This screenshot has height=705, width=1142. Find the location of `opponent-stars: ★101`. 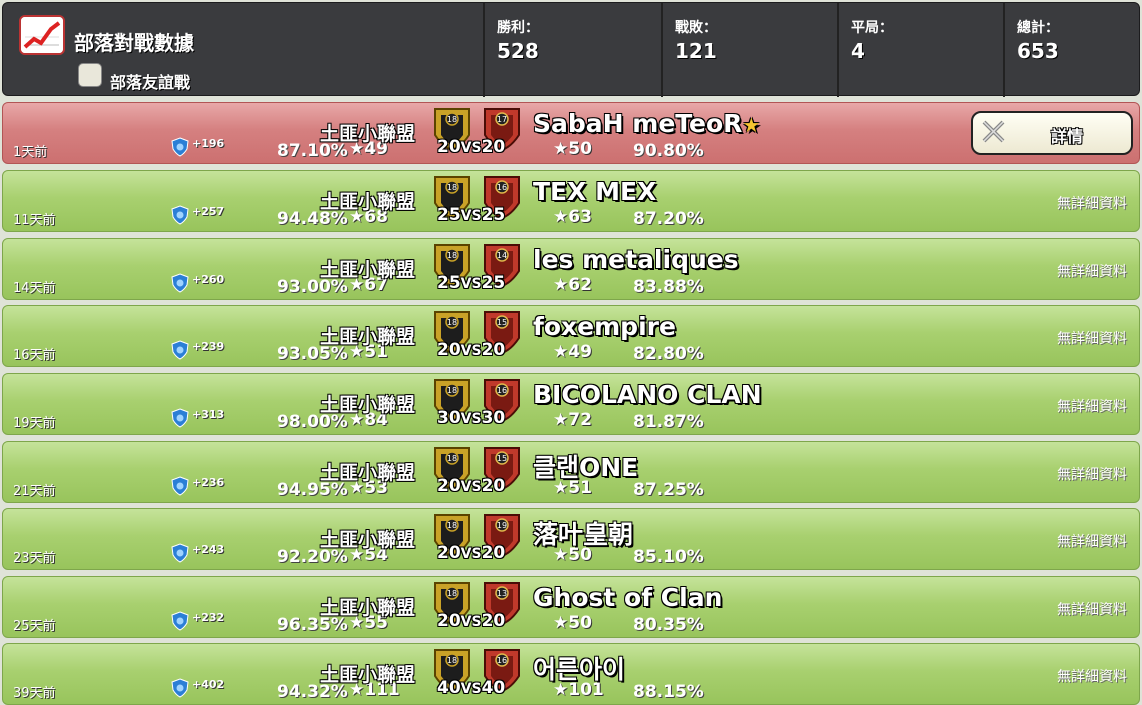

opponent-stars: ★101 is located at coordinates (578, 690).